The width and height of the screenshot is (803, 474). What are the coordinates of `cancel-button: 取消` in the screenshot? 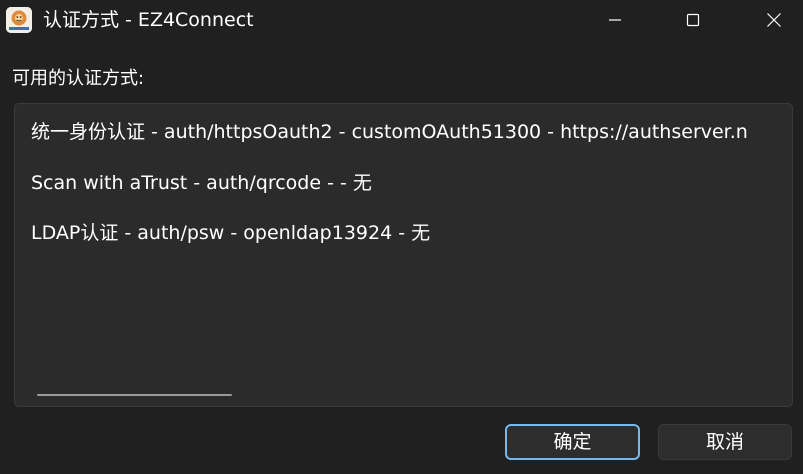 It's located at (725, 442).